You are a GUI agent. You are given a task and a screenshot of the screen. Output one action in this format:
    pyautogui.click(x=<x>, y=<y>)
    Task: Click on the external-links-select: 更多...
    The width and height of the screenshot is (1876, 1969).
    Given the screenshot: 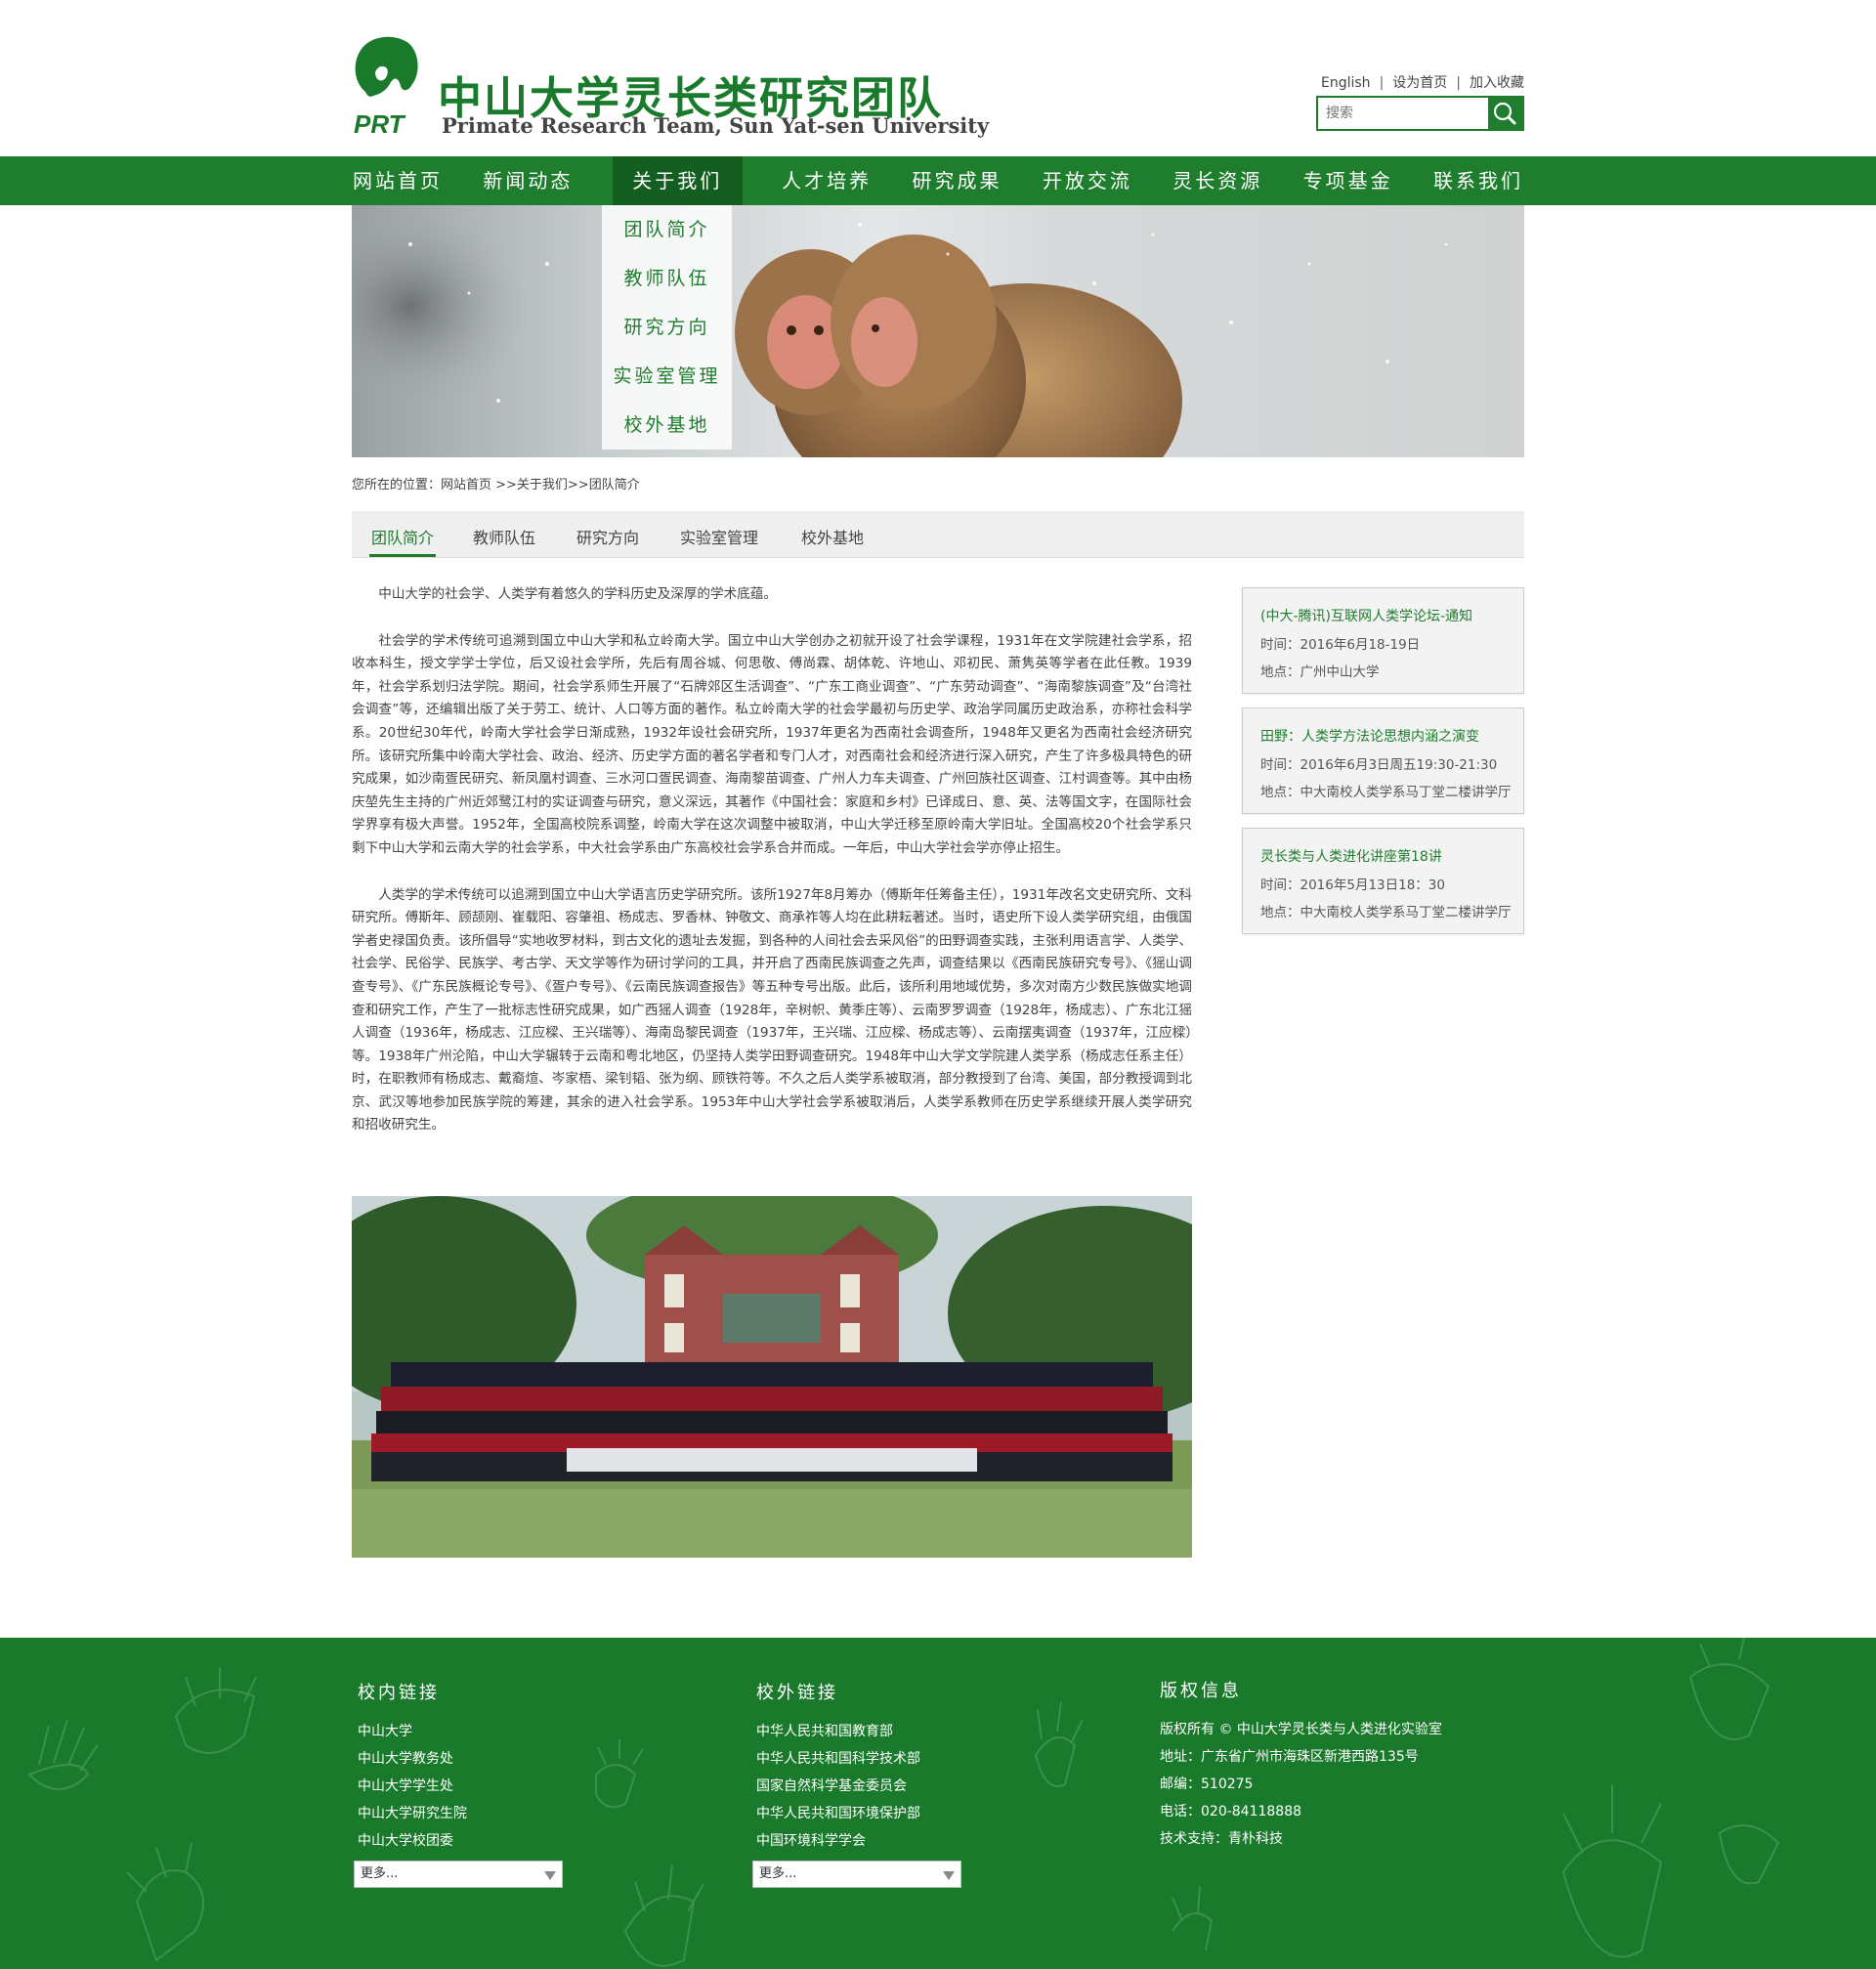 What is the action you would take?
    pyautogui.click(x=856, y=1874)
    